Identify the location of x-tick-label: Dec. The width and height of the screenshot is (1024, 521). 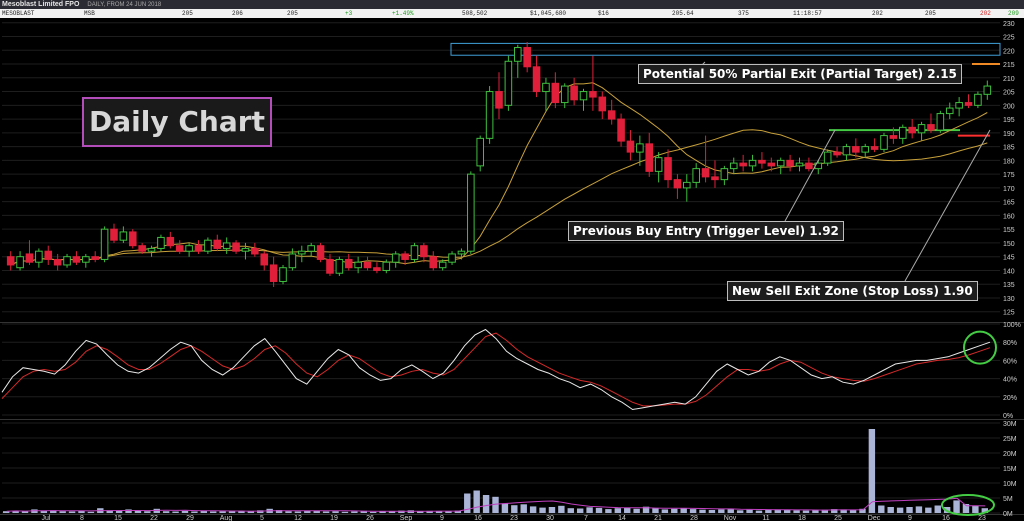
(874, 518).